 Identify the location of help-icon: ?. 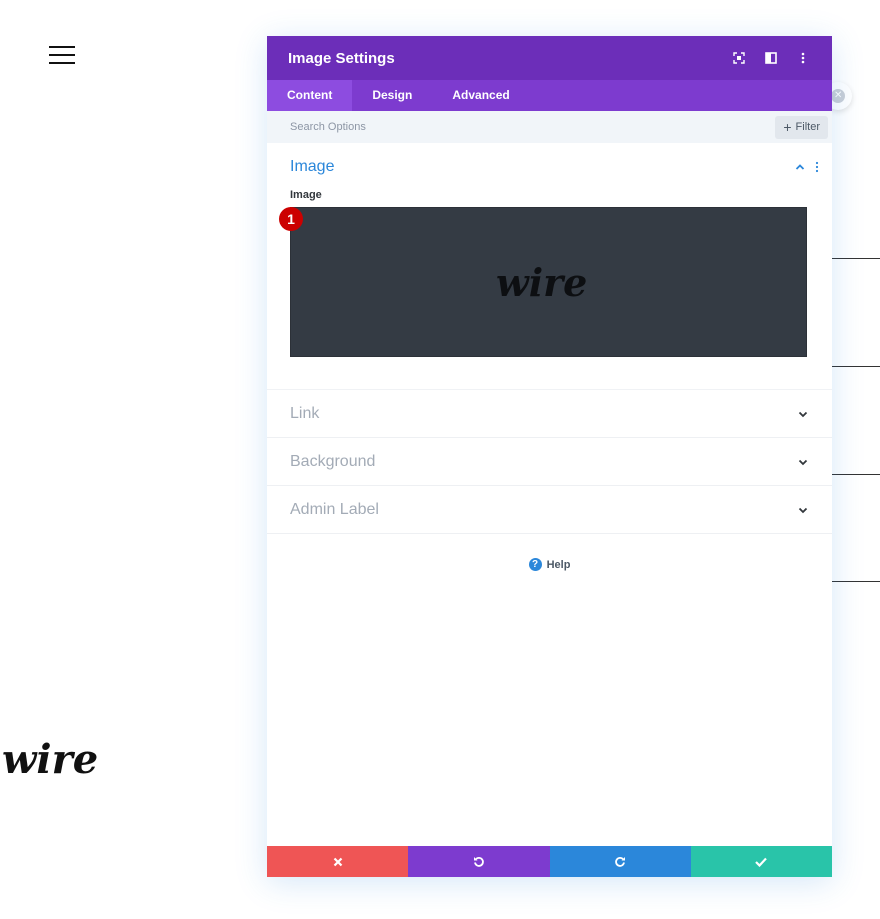
(535, 564).